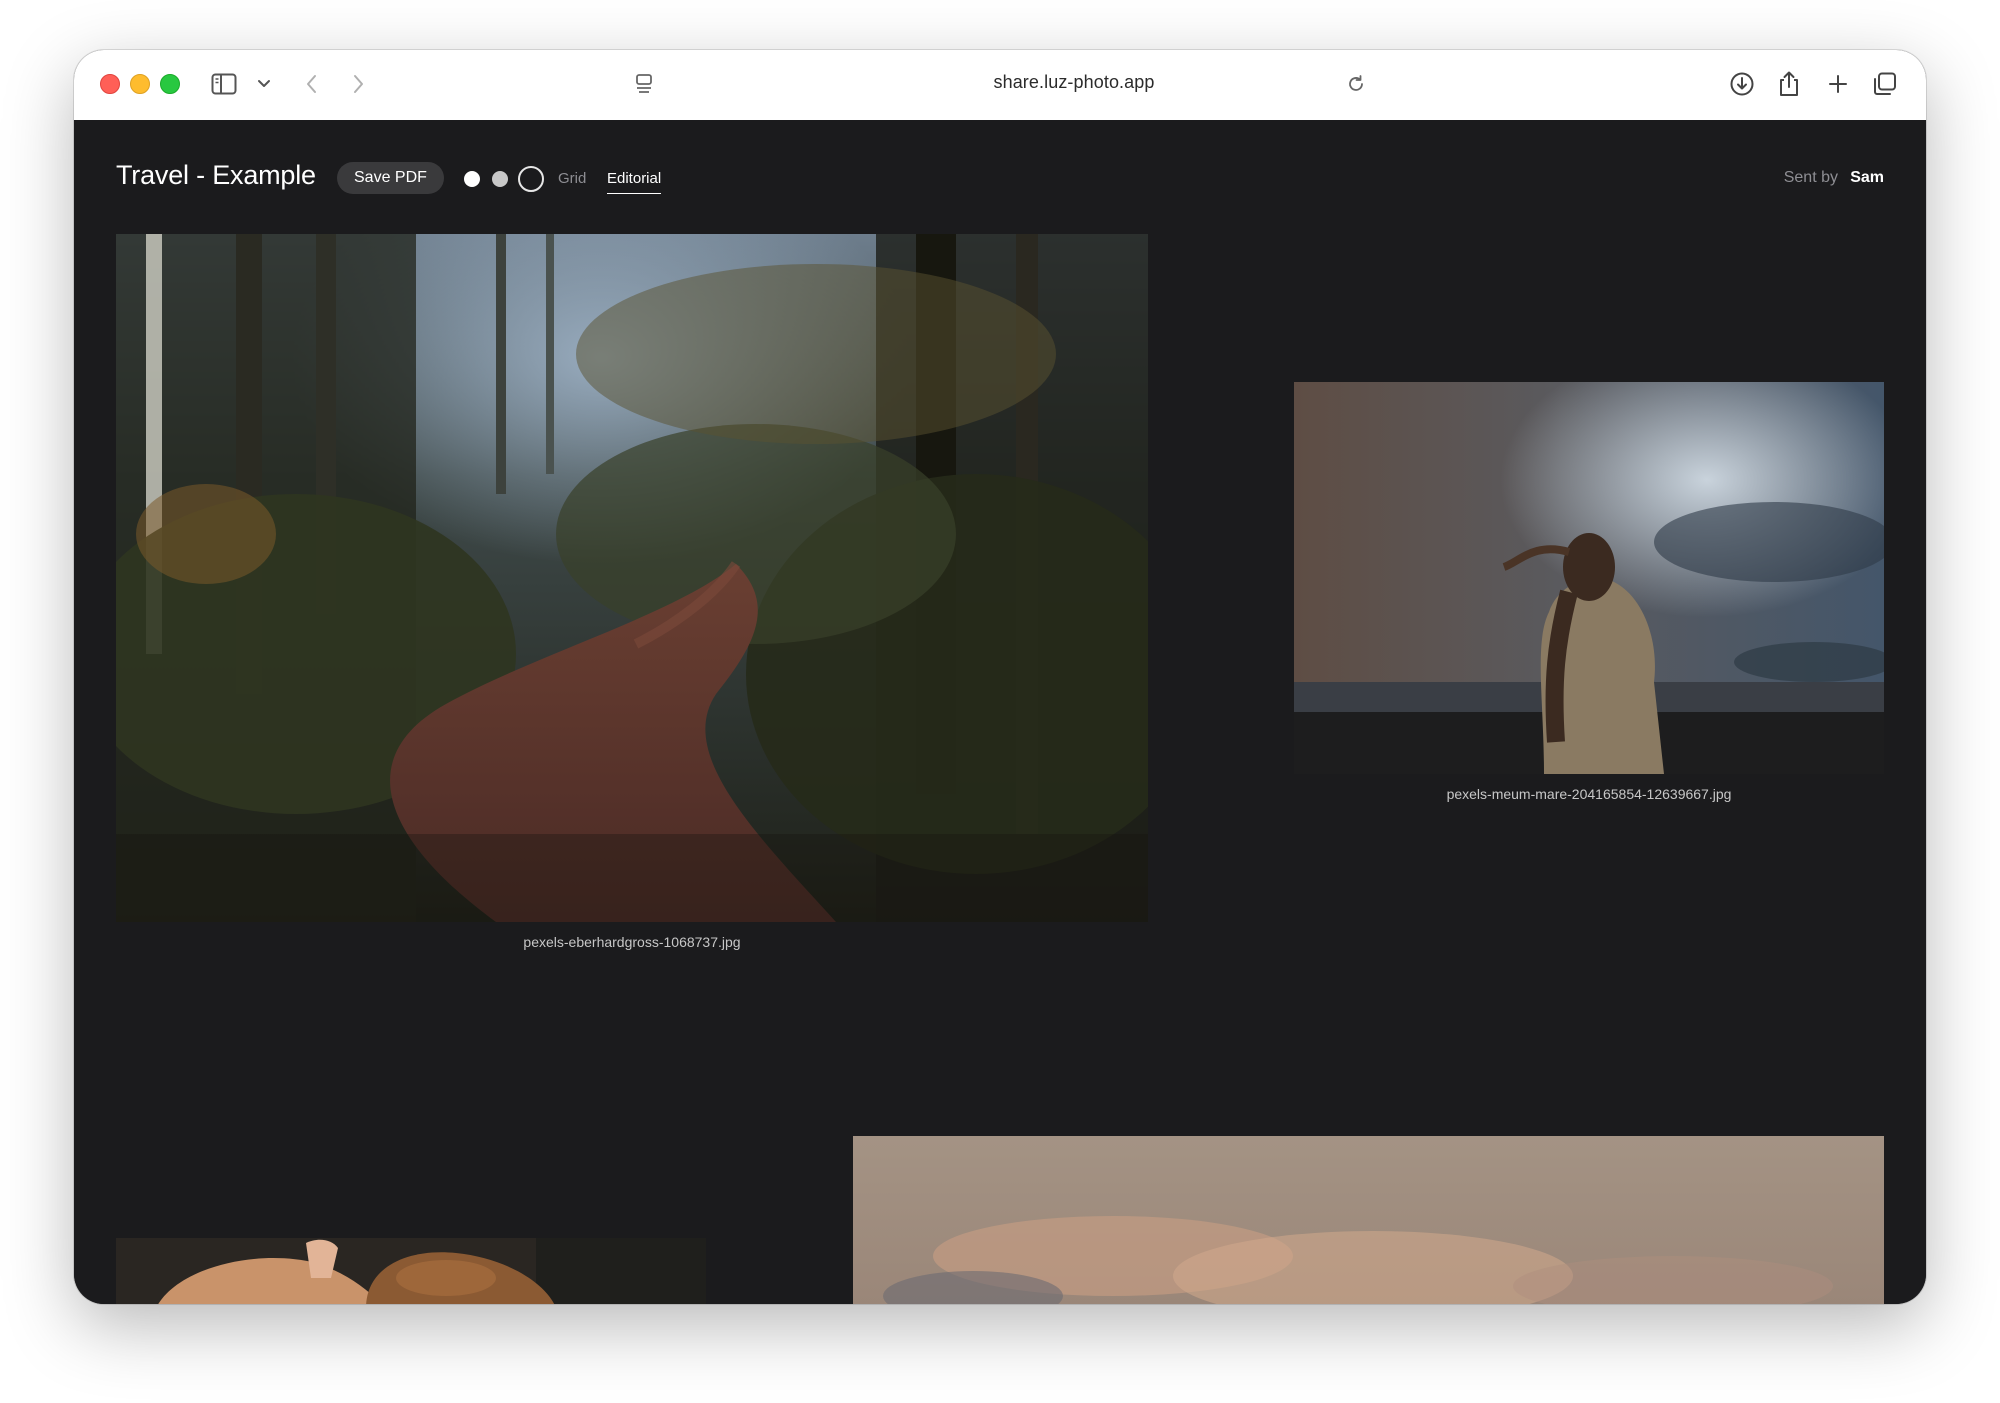 The width and height of the screenshot is (2000, 1403). What do you see at coordinates (1885, 84) in the screenshot?
I see `tabs-overview-icon` at bounding box center [1885, 84].